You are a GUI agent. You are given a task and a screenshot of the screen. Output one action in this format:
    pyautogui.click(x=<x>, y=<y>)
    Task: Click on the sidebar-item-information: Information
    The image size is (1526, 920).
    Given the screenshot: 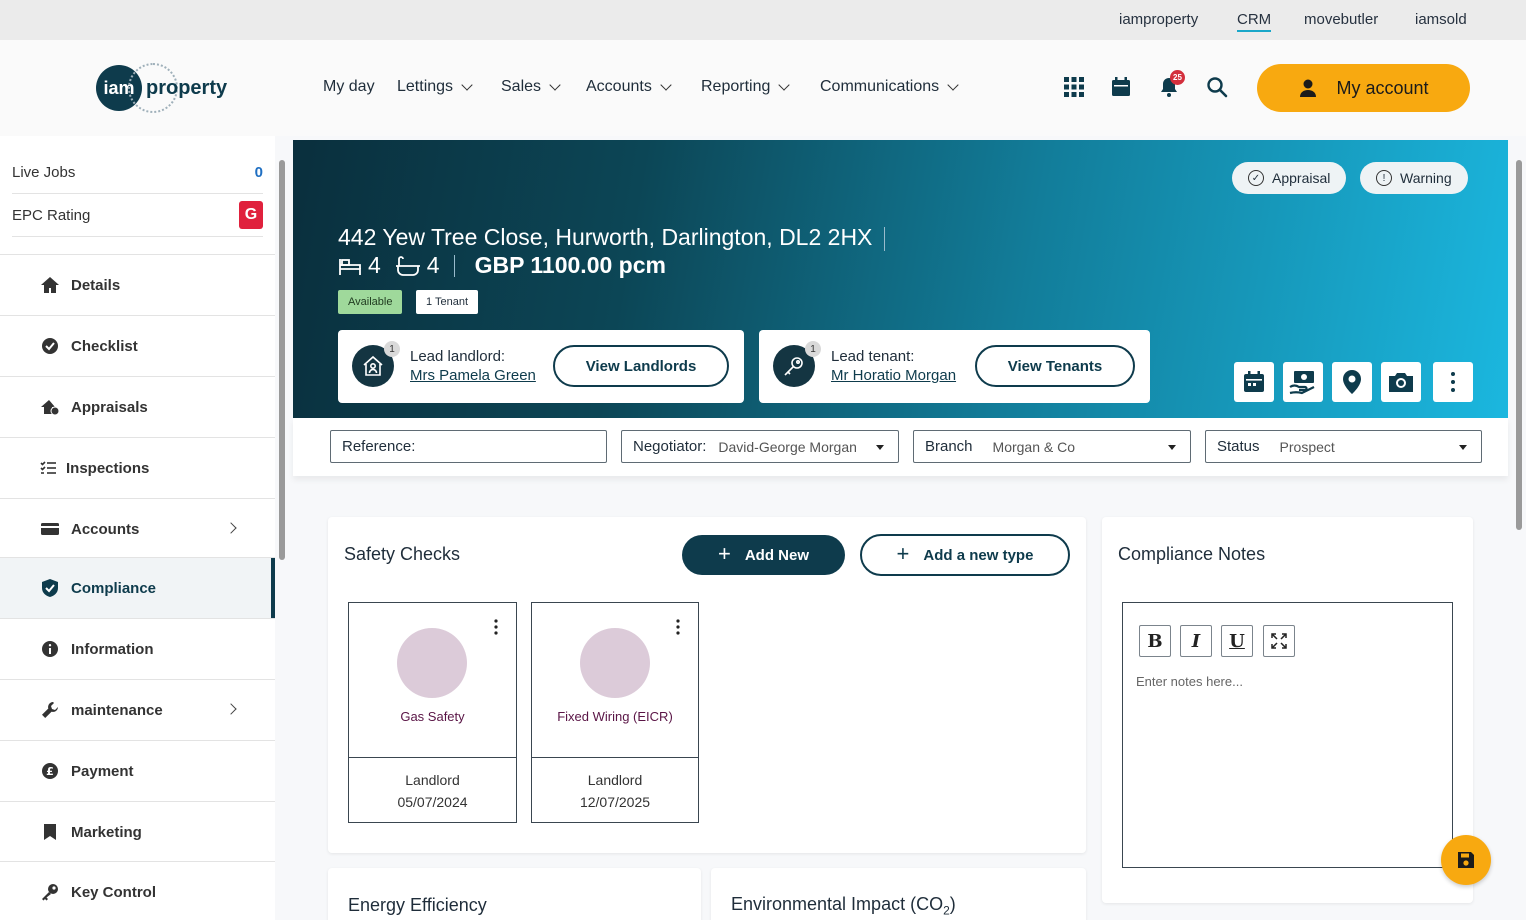 What is the action you would take?
    pyautogui.click(x=137, y=648)
    